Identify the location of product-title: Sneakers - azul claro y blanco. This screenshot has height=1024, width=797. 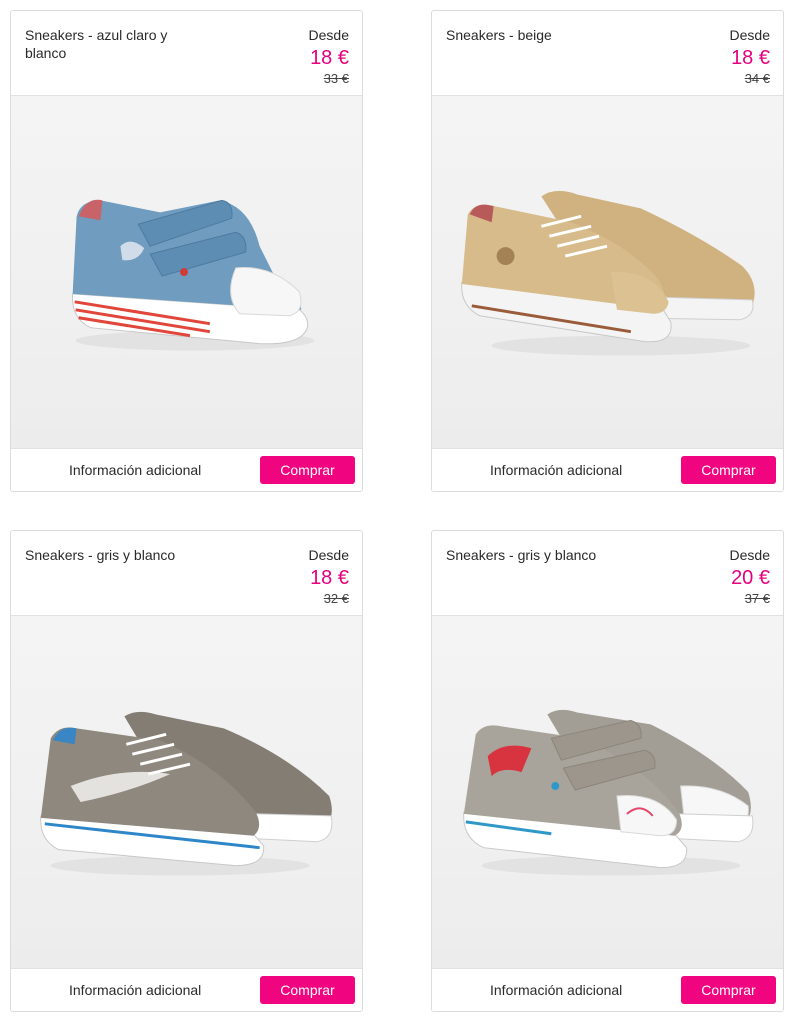
(112, 44).